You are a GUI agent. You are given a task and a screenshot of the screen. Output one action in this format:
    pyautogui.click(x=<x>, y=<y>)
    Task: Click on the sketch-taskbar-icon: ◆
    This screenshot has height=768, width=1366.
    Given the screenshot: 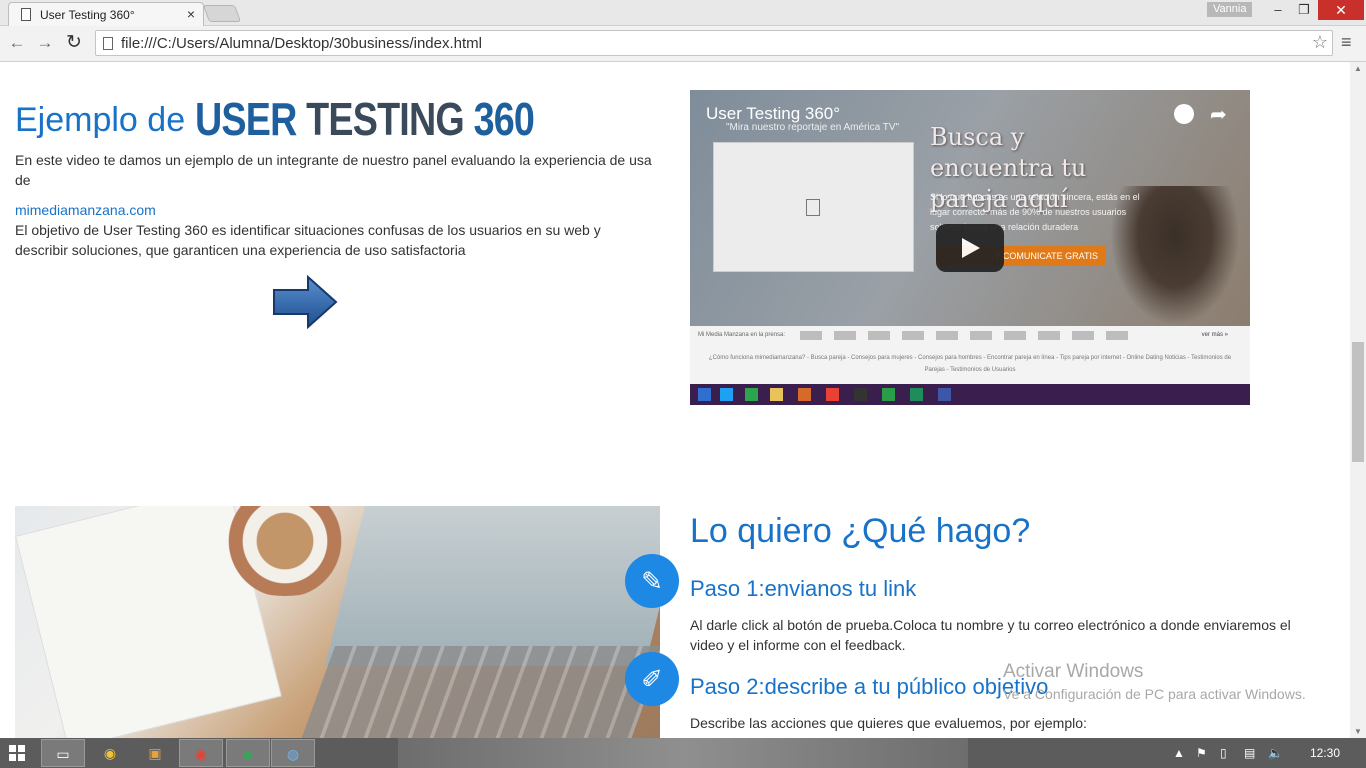 What is the action you would take?
    pyautogui.click(x=248, y=753)
    